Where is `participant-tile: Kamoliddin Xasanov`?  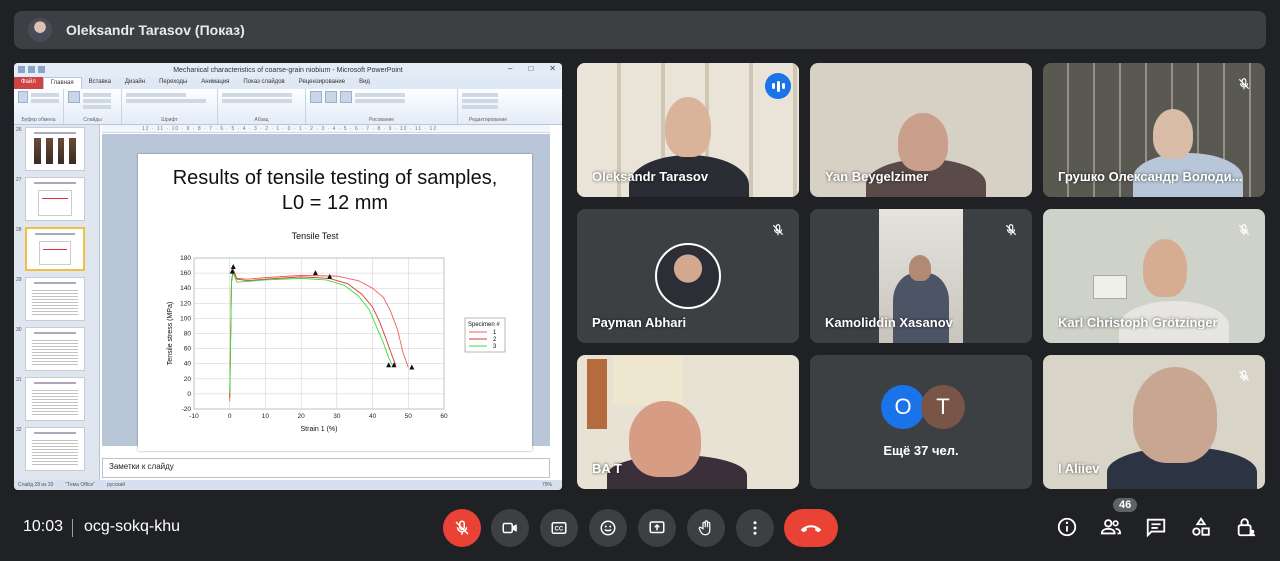
participant-tile: Kamoliddin Xasanov is located at coordinates (921, 276).